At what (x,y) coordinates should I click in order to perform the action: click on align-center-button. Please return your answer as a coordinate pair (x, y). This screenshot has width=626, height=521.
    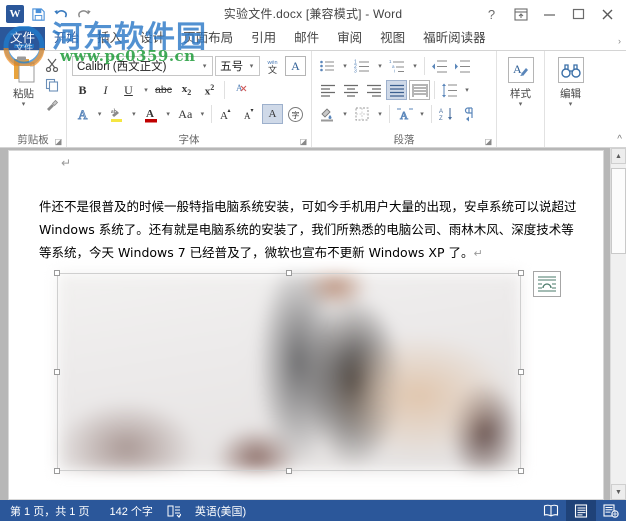
    Looking at the image, I should click on (350, 90).